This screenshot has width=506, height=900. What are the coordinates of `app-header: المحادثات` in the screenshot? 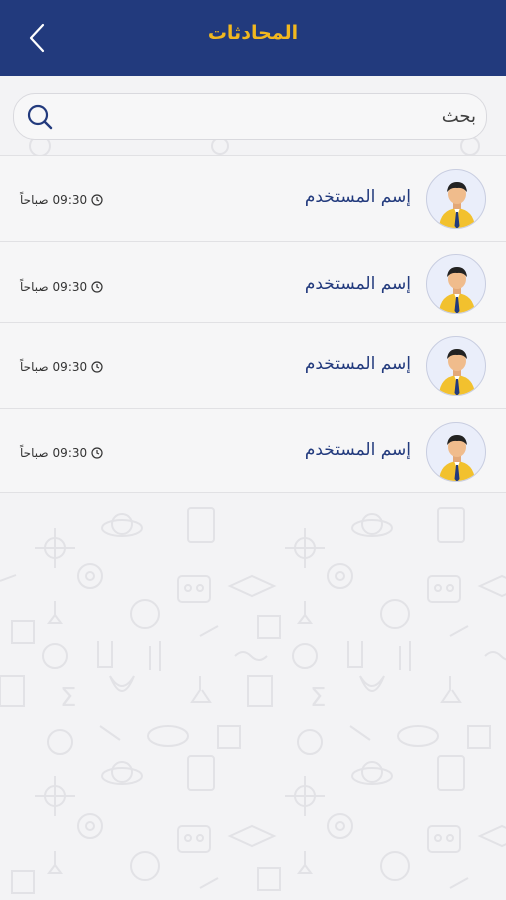 It's located at (253, 38).